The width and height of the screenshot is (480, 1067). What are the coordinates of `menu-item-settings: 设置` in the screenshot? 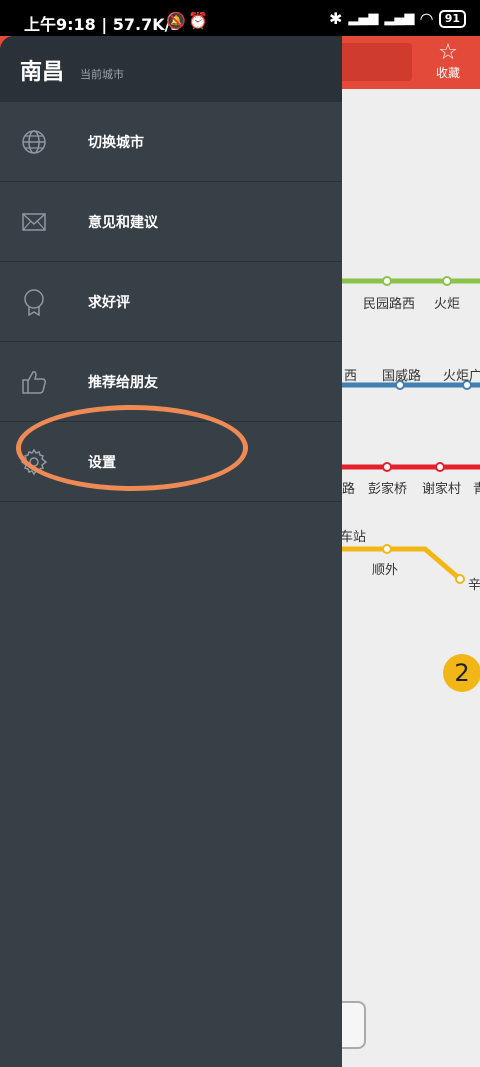 It's located at (171, 462).